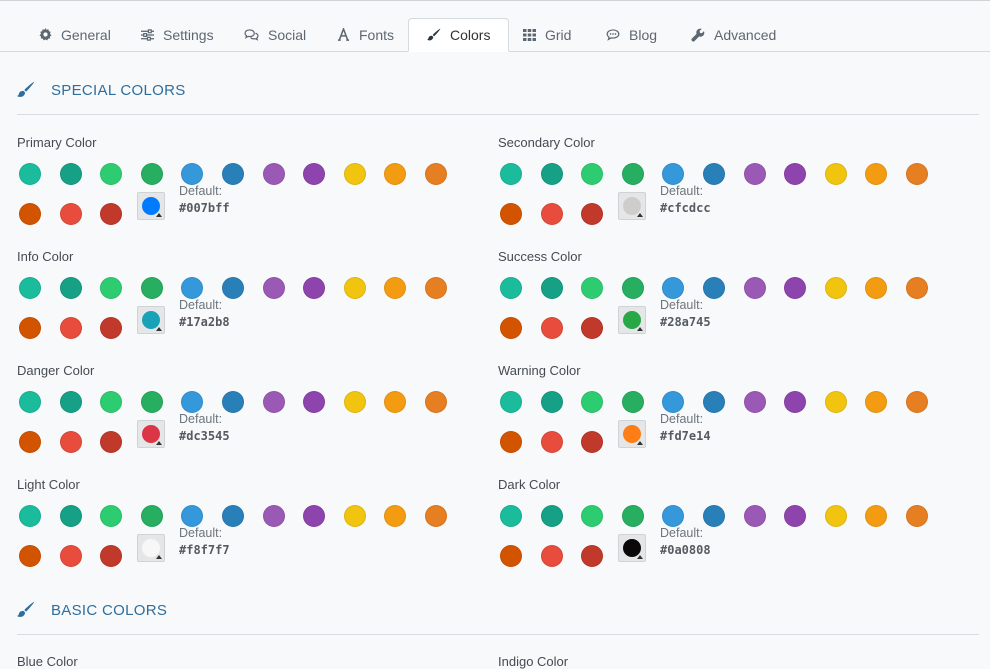  Describe the element at coordinates (547, 34) in the screenshot. I see `tab-grid: Grid` at that location.